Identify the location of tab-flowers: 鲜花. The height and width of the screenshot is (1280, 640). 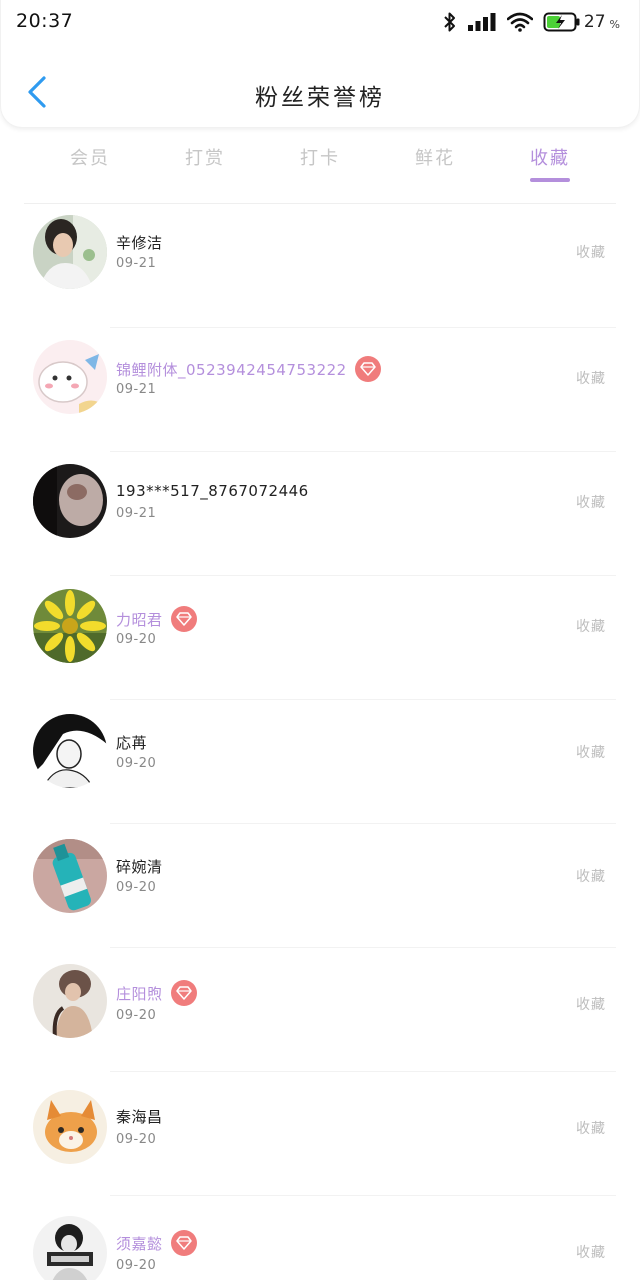
(435, 157).